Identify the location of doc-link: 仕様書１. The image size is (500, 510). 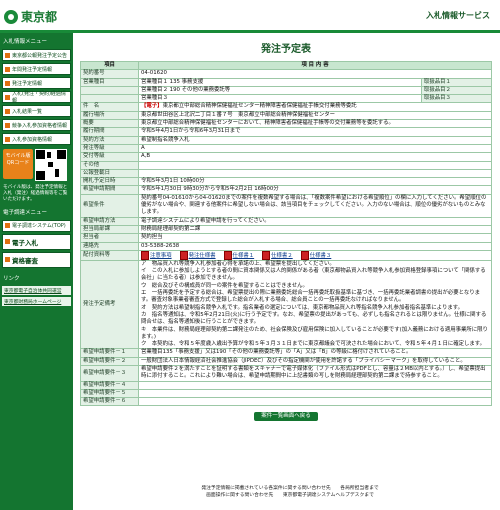
(238, 255).